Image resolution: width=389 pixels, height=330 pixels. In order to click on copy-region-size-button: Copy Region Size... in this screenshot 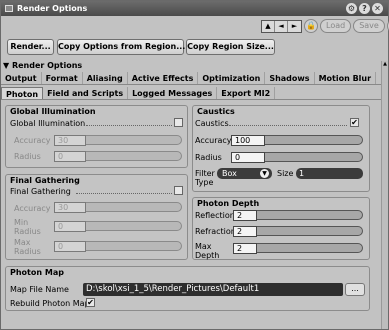, I will do `click(230, 47)`.